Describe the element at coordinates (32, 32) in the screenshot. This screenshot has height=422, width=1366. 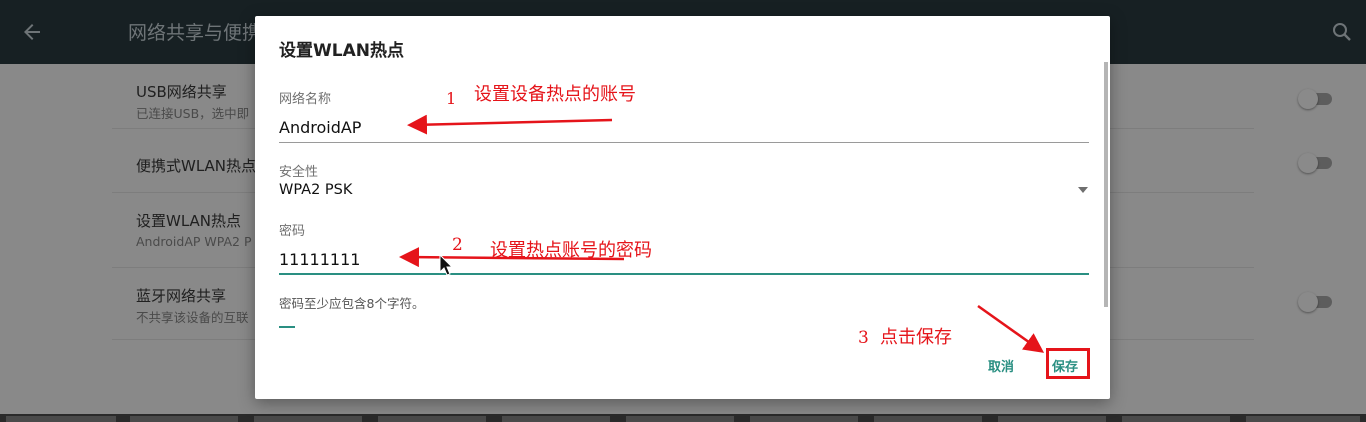
I see `arrow-left-icon` at that location.